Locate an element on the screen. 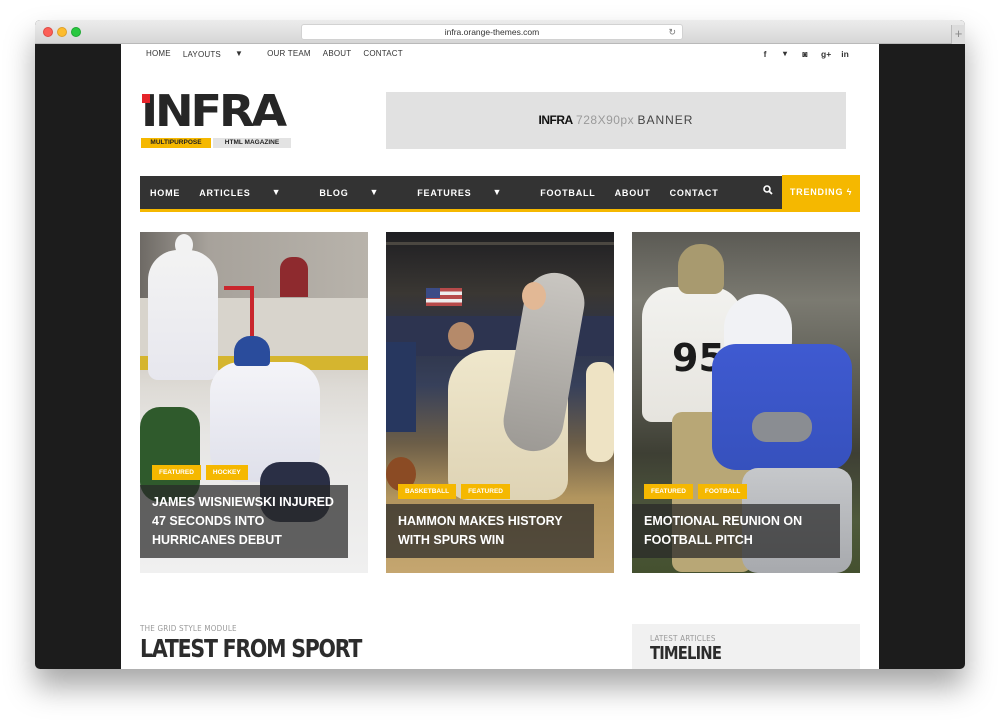 The width and height of the screenshot is (1000, 720). logo-red-accent is located at coordinates (146, 98).